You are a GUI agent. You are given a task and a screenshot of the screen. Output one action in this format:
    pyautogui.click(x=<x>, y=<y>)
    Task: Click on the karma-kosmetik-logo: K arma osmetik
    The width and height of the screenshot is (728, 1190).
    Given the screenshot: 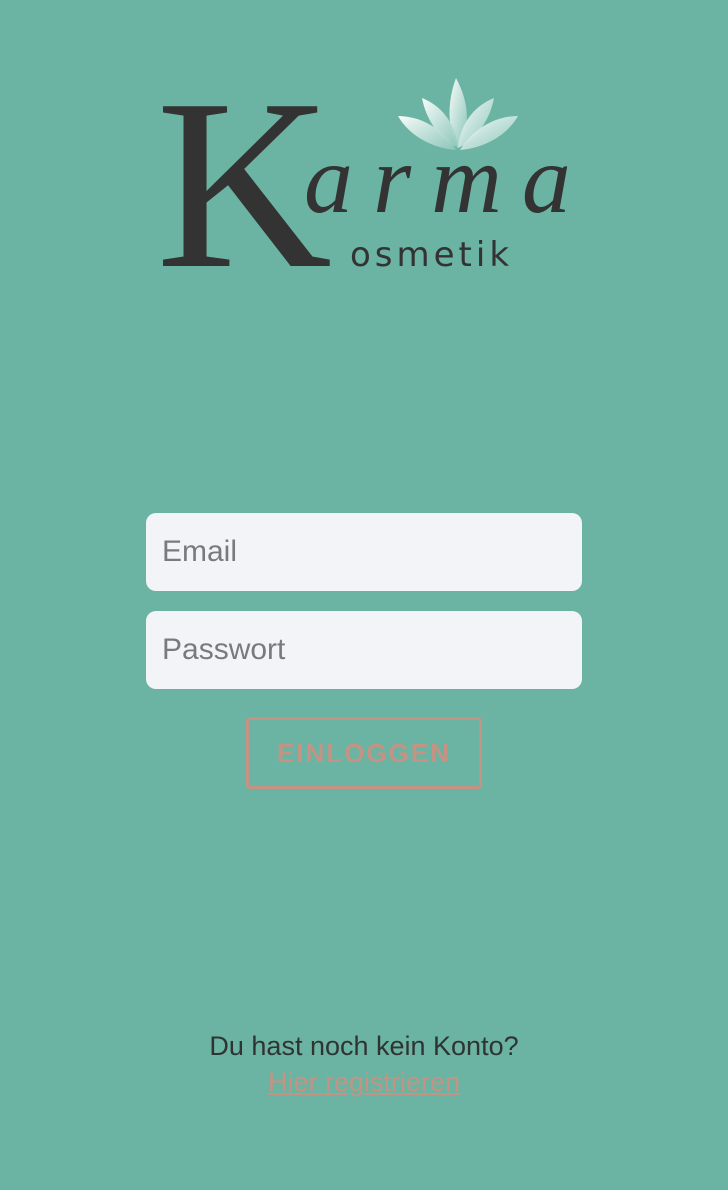 What is the action you would take?
    pyautogui.click(x=364, y=174)
    